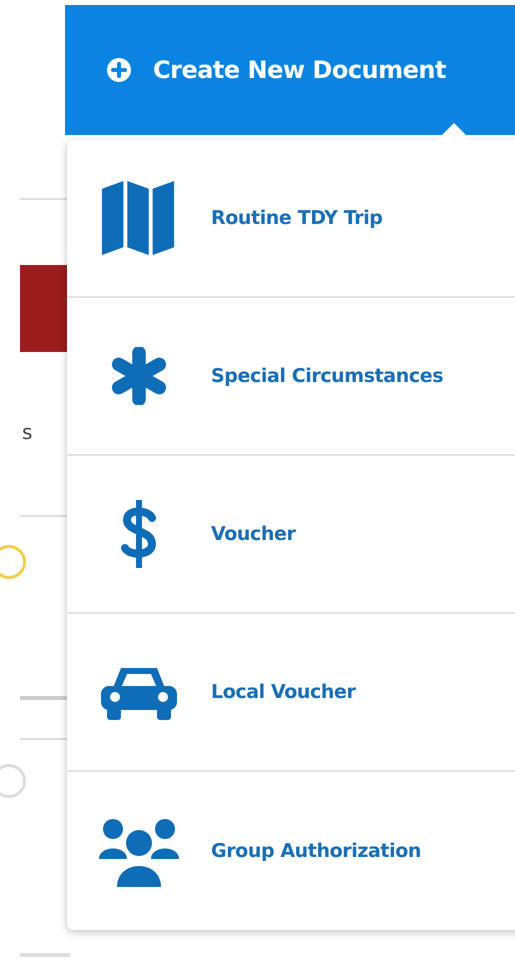 Image resolution: width=515 pixels, height=973 pixels. I want to click on asterisk-icon, so click(139, 376).